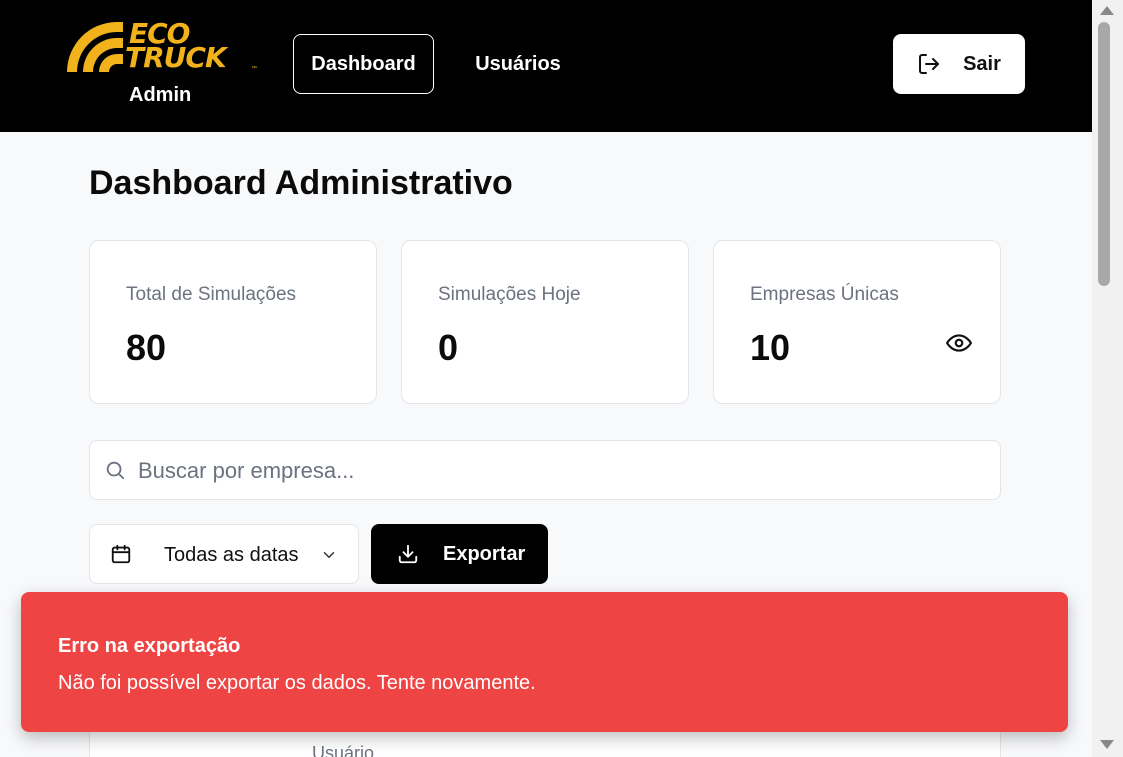  I want to click on toast-title: Erro na exportação, so click(149, 646).